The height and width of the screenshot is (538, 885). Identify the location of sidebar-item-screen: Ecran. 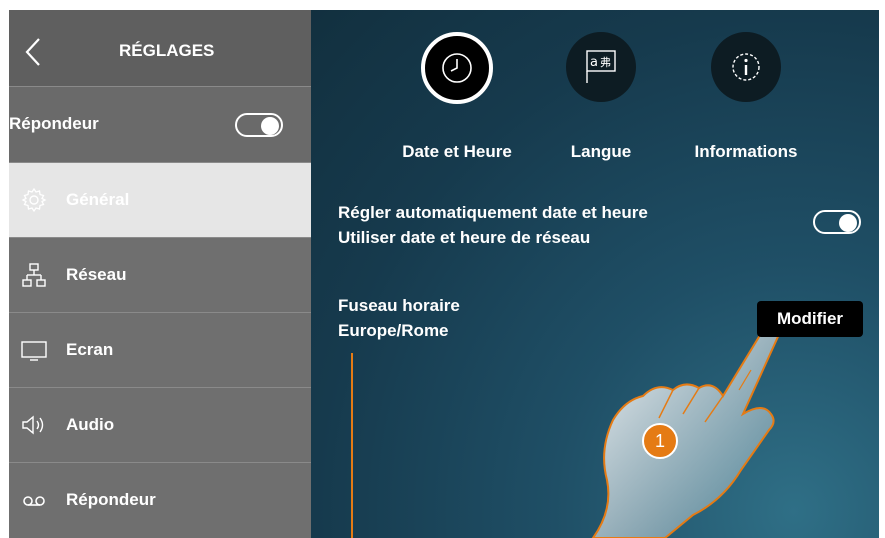
(160, 349).